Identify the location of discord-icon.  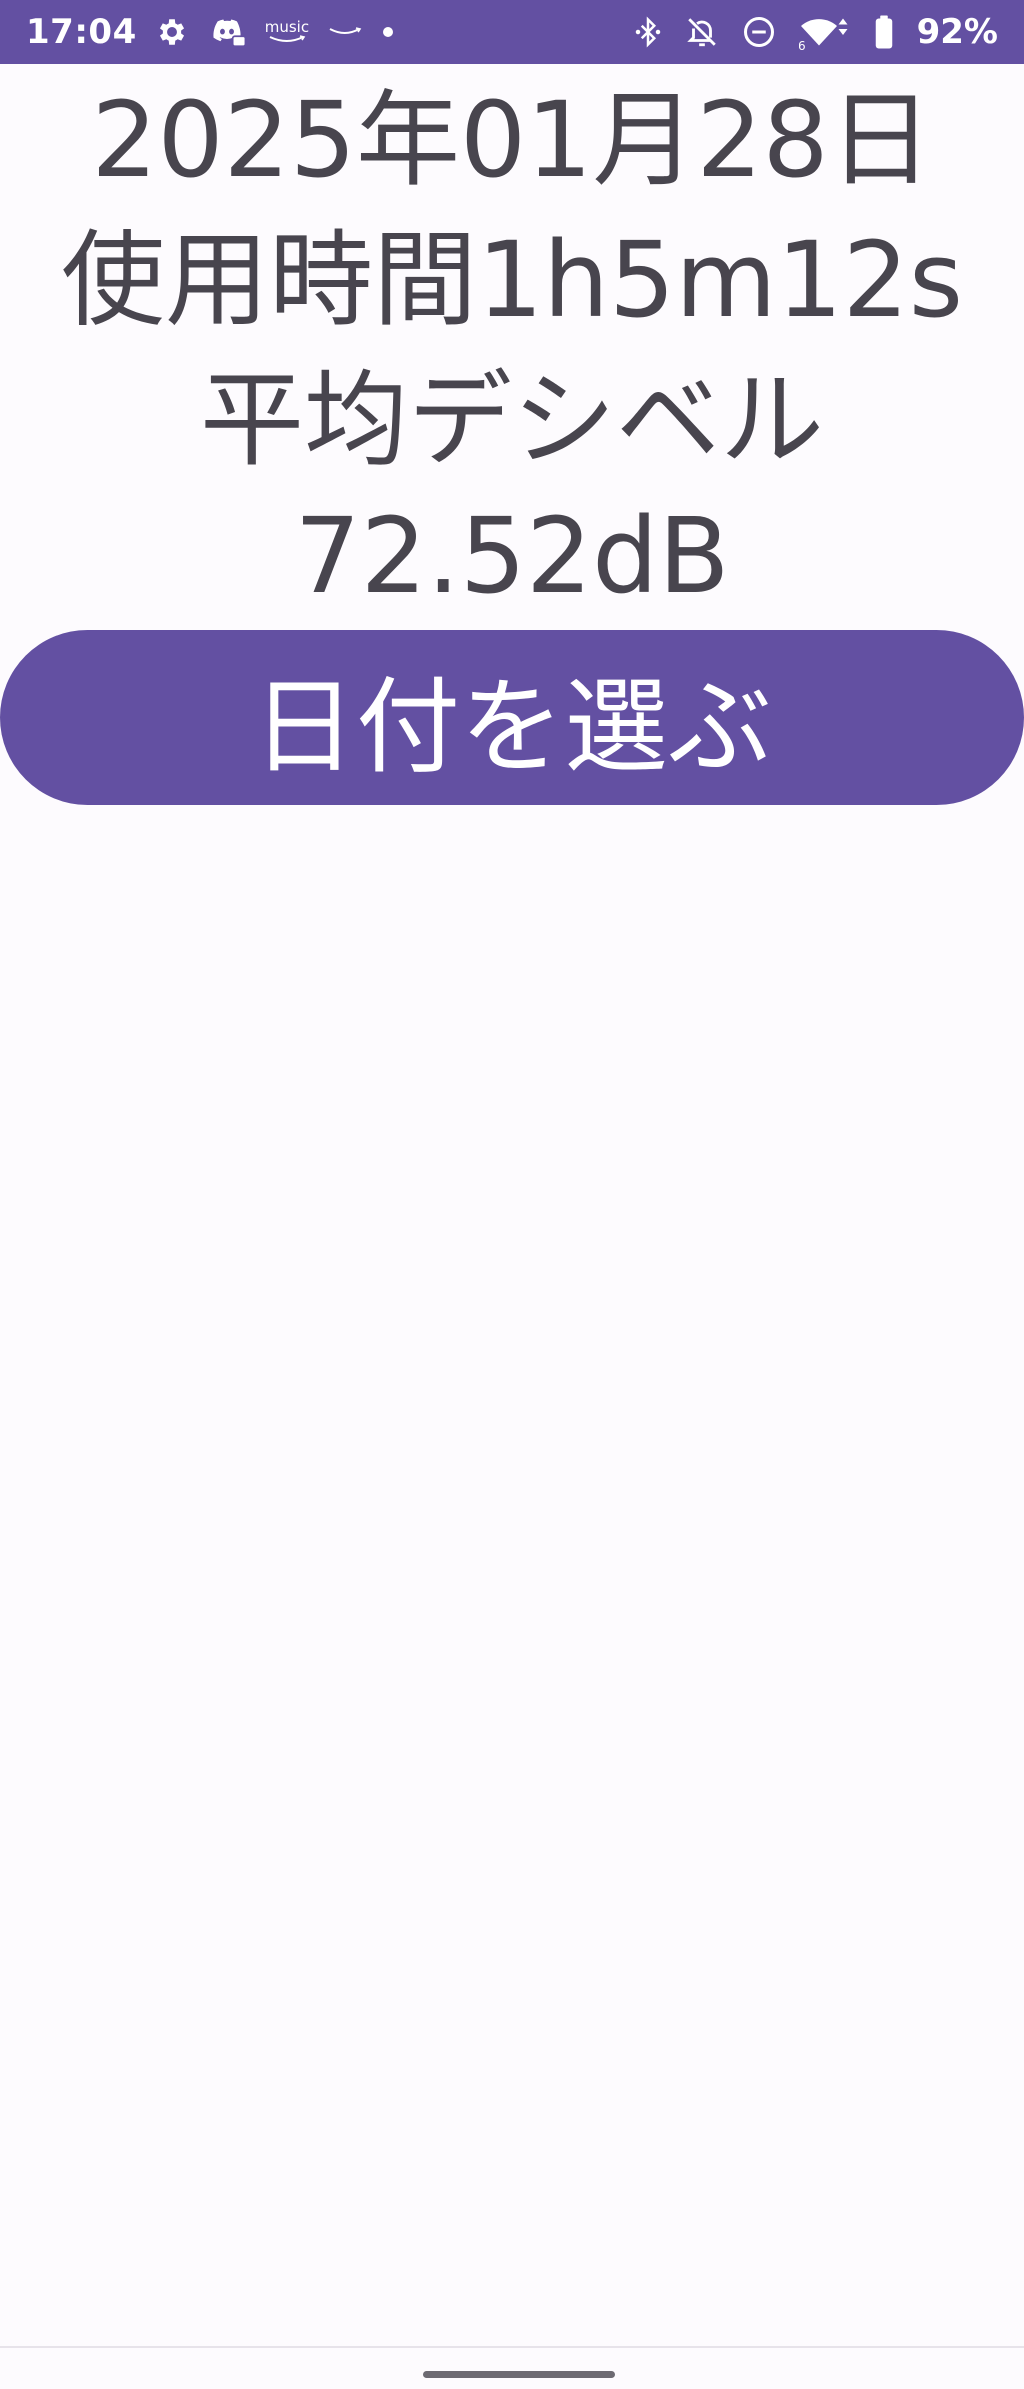
(227, 32).